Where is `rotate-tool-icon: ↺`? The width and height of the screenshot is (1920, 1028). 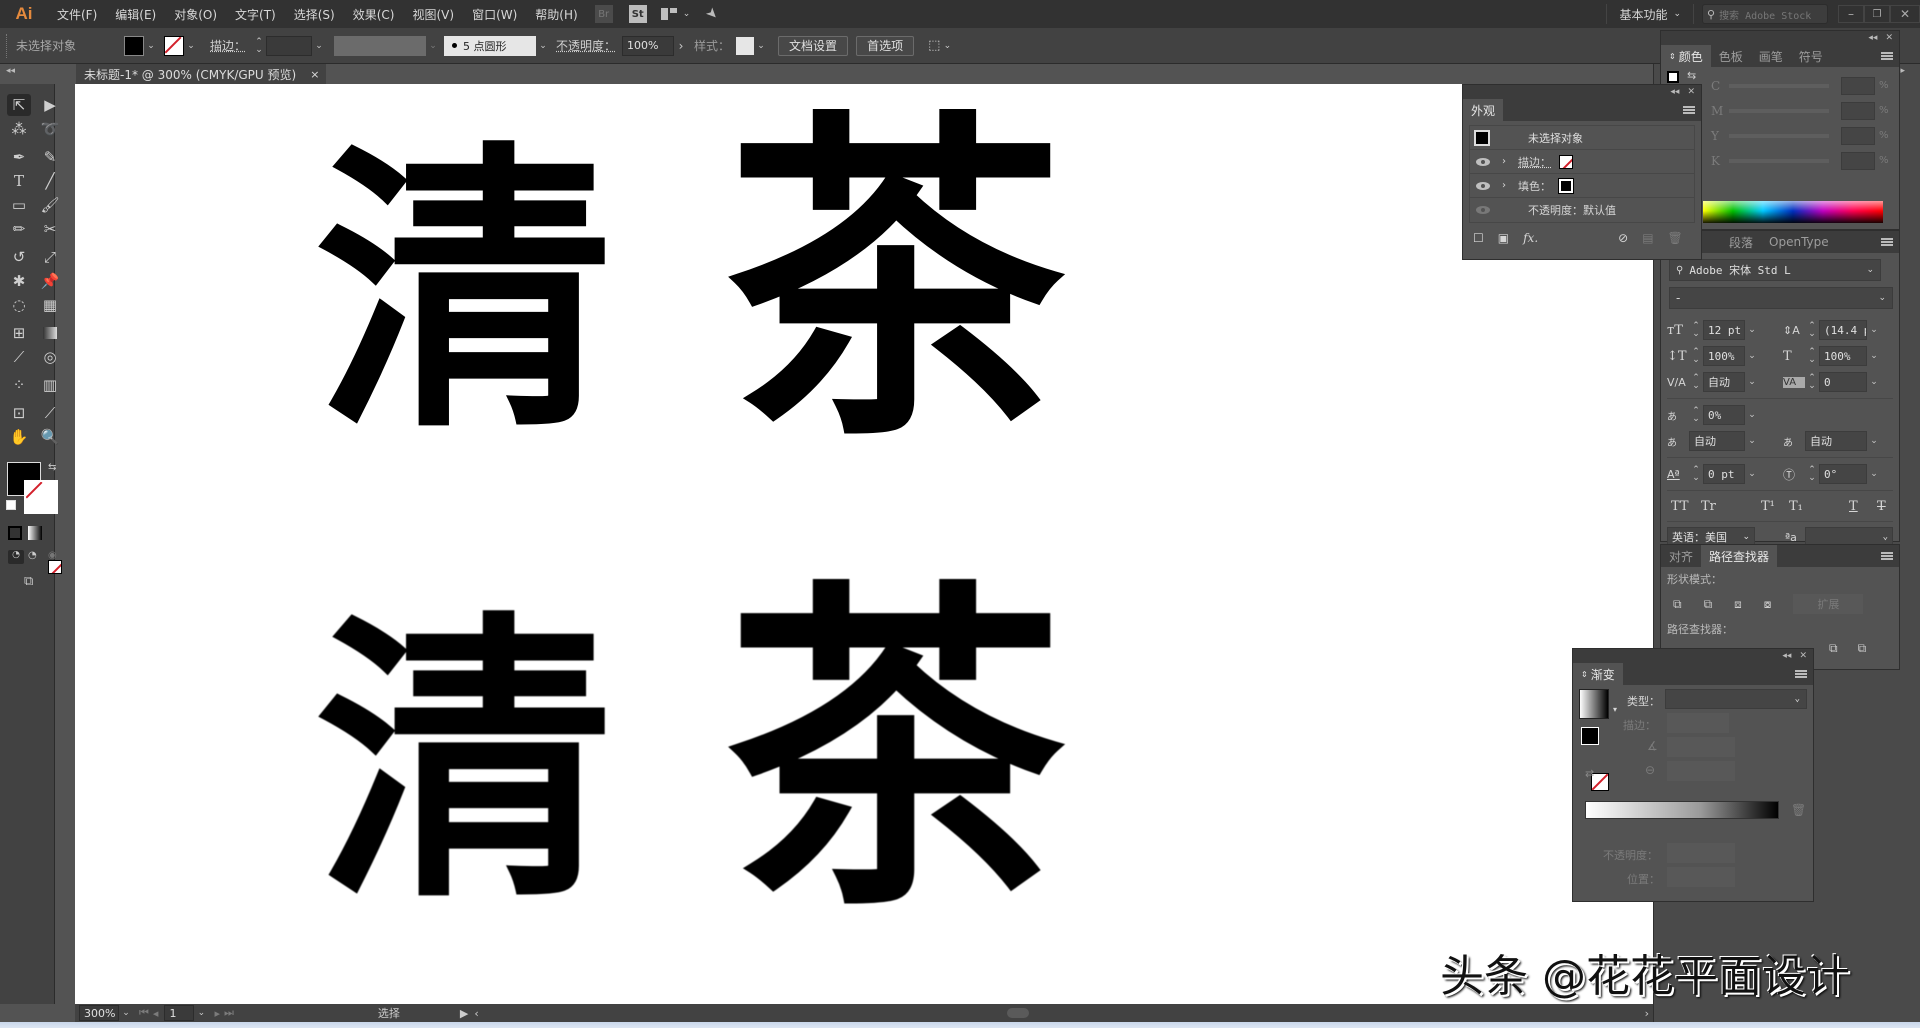
rotate-tool-icon: ↺ is located at coordinates (19, 257).